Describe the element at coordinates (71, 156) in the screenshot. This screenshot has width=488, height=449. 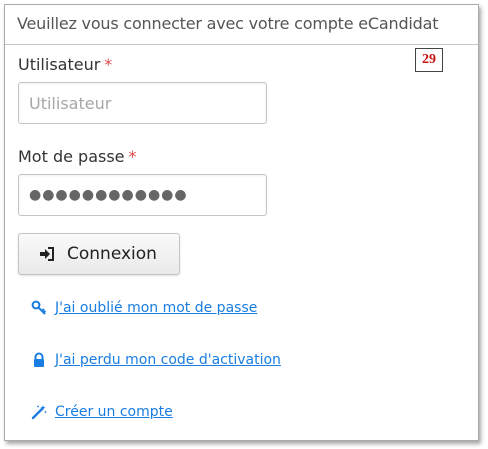
I see `password-label-text: Mot de passe` at that location.